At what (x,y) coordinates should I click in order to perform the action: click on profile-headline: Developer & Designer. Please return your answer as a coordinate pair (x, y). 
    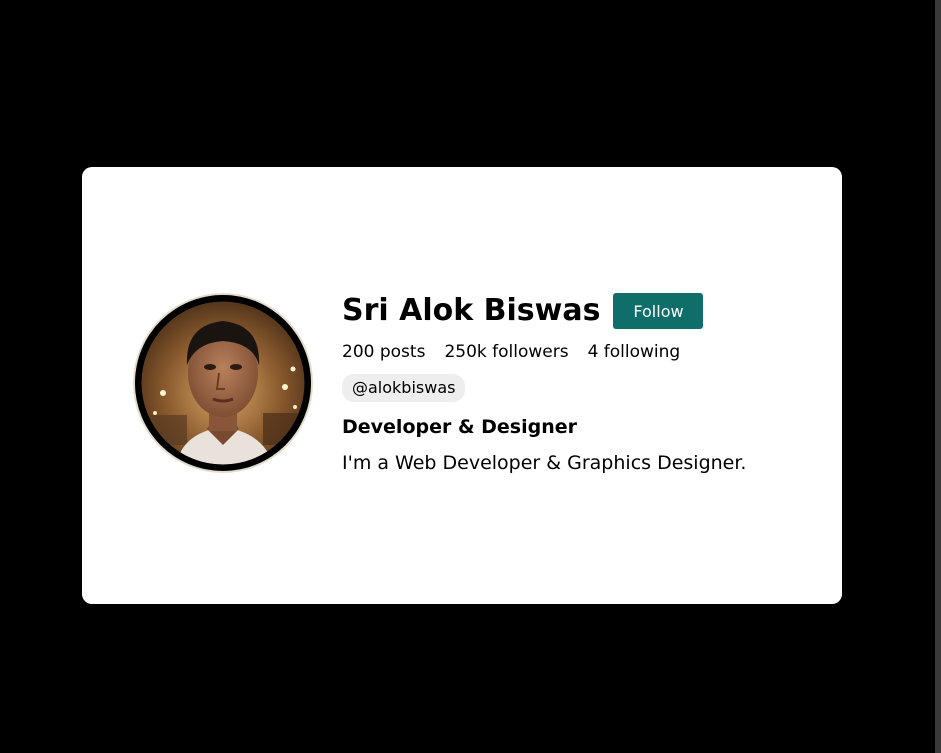
    Looking at the image, I should click on (460, 427).